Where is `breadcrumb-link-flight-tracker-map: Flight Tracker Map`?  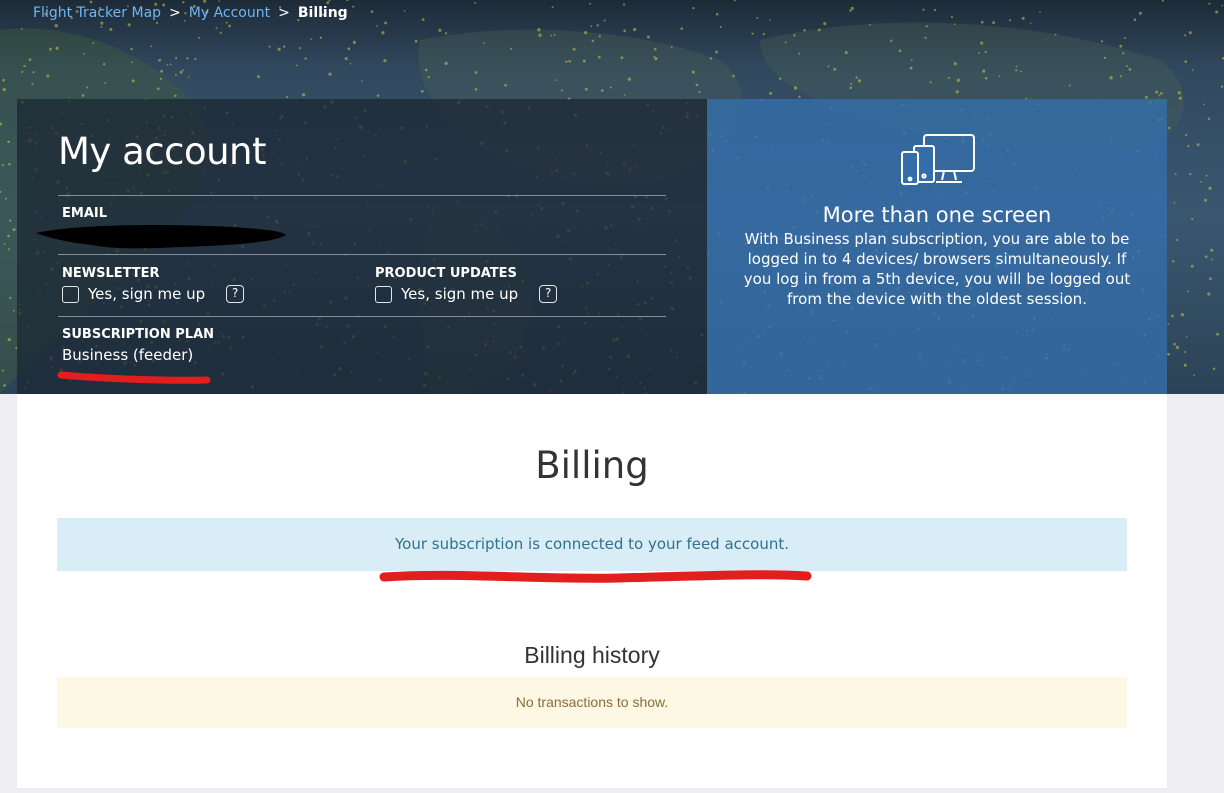 breadcrumb-link-flight-tracker-map: Flight Tracker Map is located at coordinates (97, 13).